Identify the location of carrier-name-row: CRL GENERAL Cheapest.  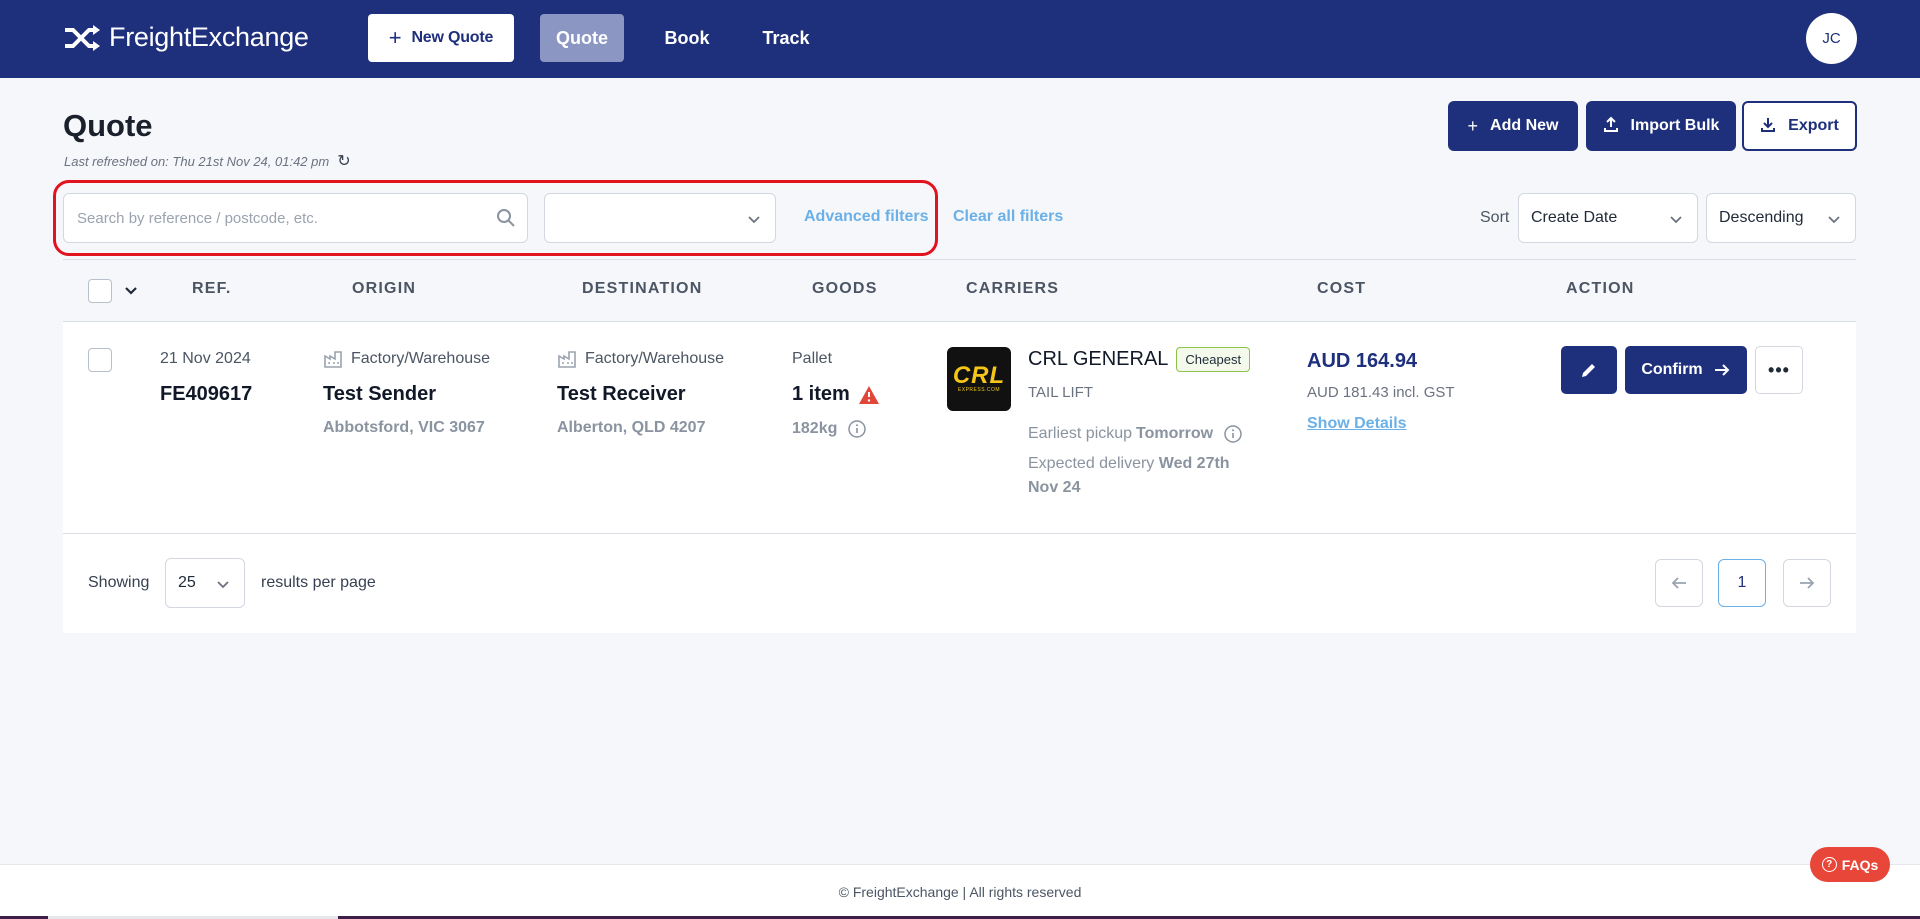
(1139, 359).